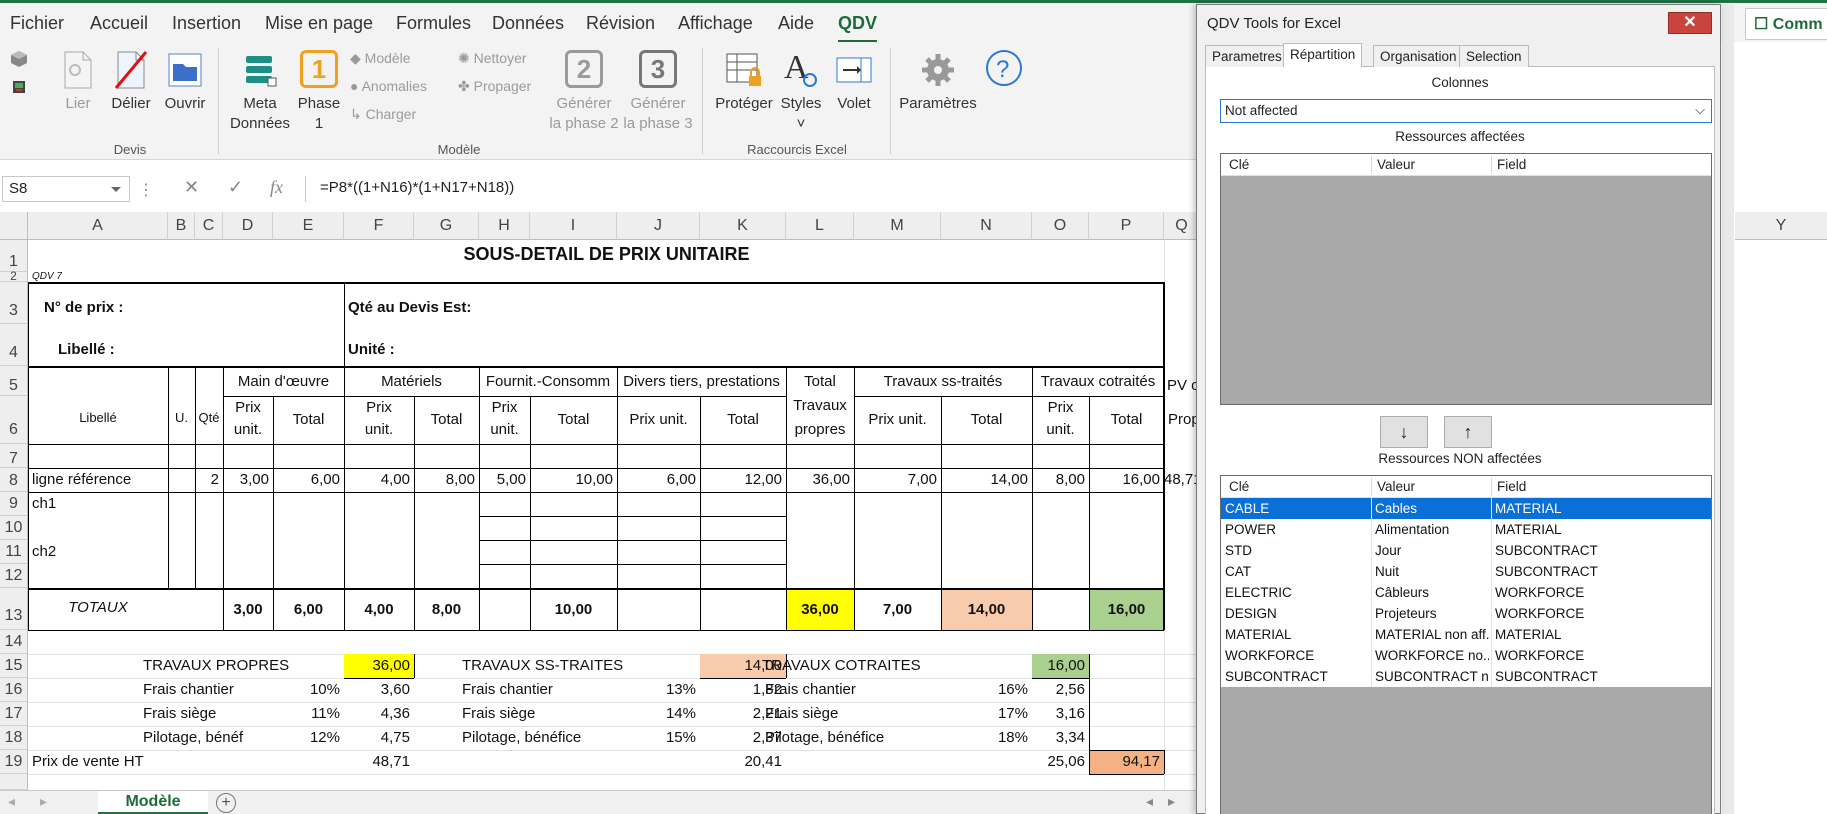 The height and width of the screenshot is (814, 1827). What do you see at coordinates (380, 58) in the screenshot?
I see `modele-small-button: ◆ Modèle` at bounding box center [380, 58].